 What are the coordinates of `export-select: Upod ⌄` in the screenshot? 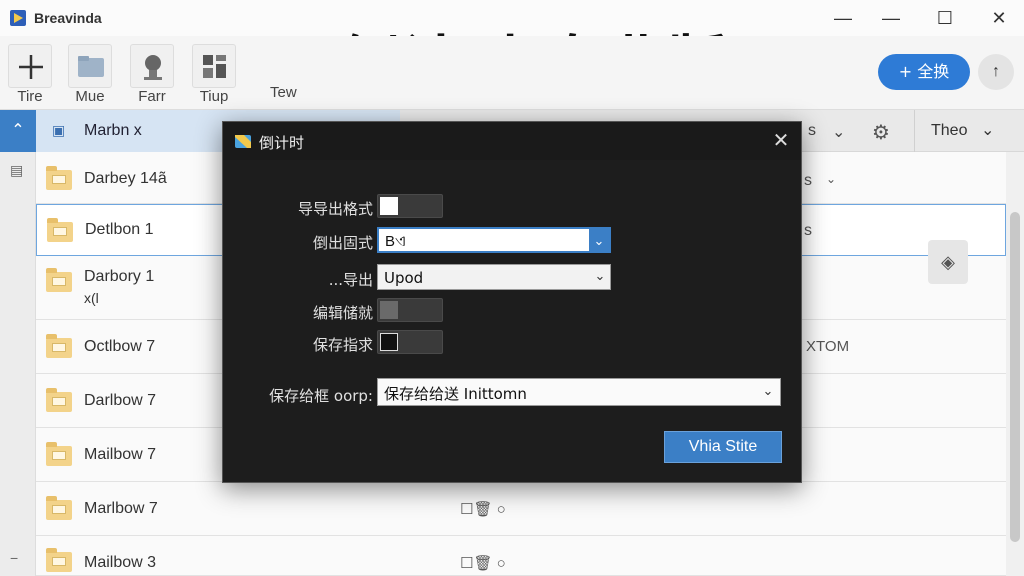 It's located at (494, 277).